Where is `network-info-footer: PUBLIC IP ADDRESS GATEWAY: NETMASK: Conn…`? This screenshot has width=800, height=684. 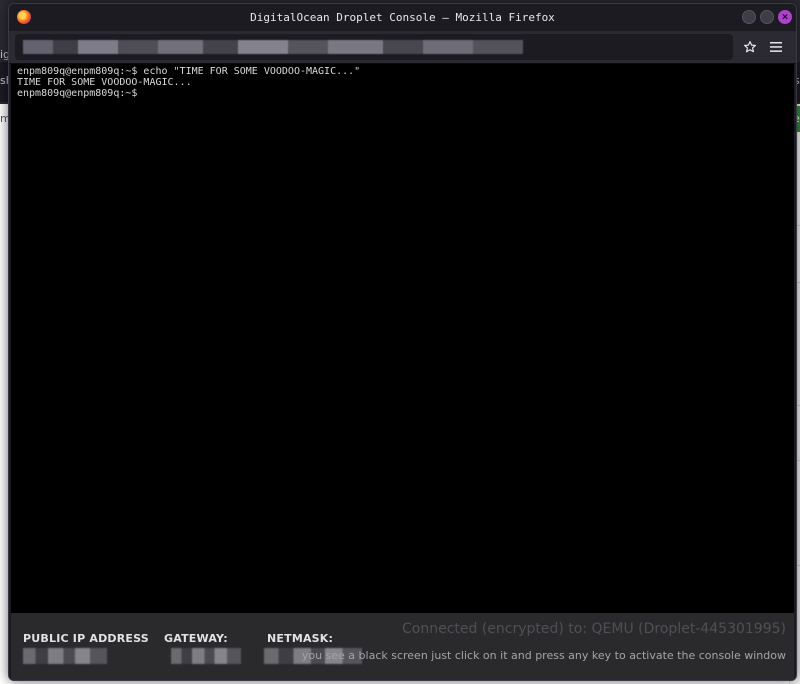
network-info-footer: PUBLIC IP ADDRESS GATEWAY: NETMASK: Conn… is located at coordinates (402, 646).